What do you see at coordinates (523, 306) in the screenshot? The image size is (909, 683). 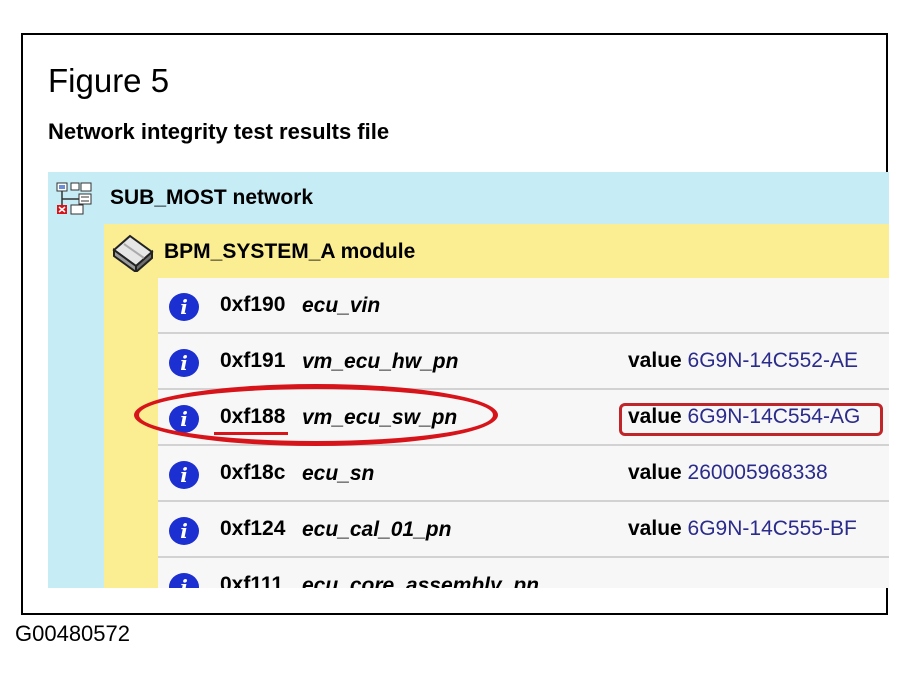 I see `parameter-row: i 0xf190 ecu_vin` at bounding box center [523, 306].